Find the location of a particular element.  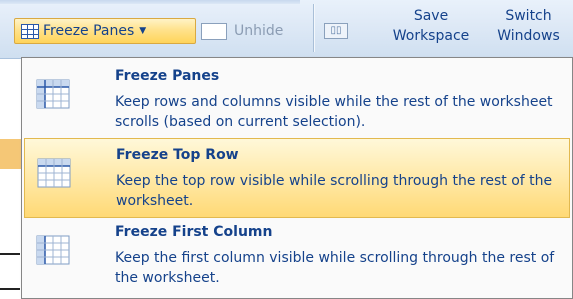

view-side-by-side-icon: ▯▯ is located at coordinates (336, 31).